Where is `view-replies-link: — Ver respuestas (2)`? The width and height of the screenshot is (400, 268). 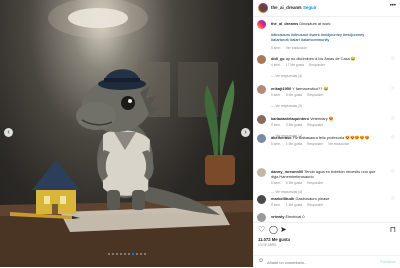 view-replies-link: — Ver respuestas (2) is located at coordinates (286, 106).